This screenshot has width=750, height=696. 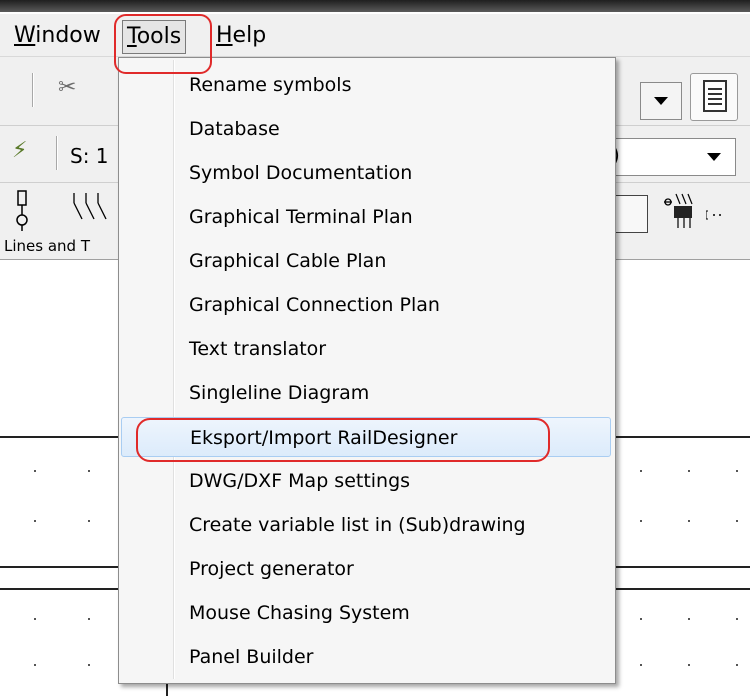 What do you see at coordinates (19, 150) in the screenshot?
I see `wire-tool-icon: ⚡` at bounding box center [19, 150].